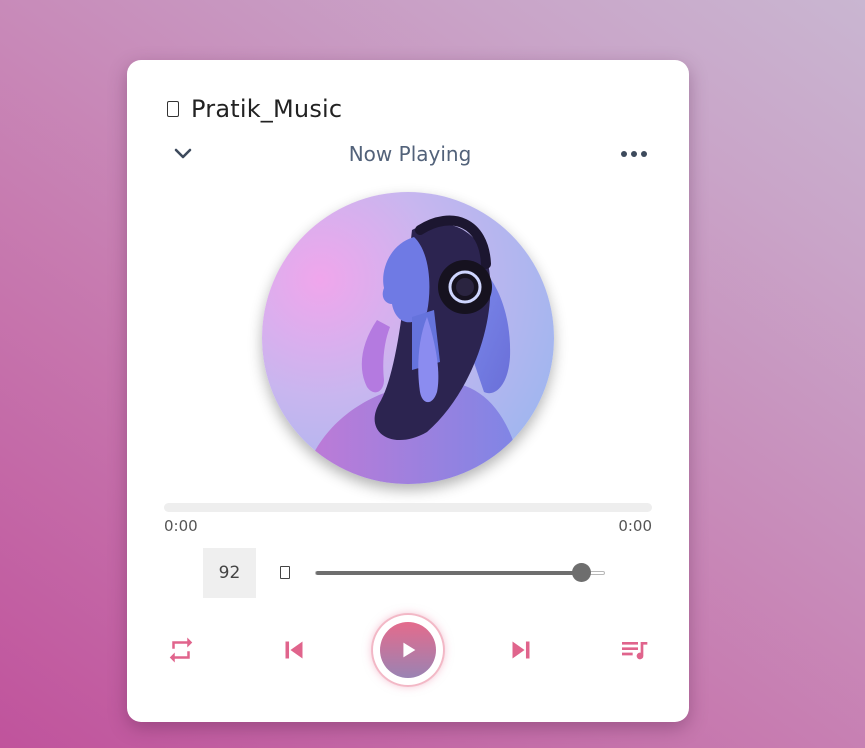 Image resolution: width=865 pixels, height=748 pixels. What do you see at coordinates (581, 572) in the screenshot?
I see `volume-slider-thumb` at bounding box center [581, 572].